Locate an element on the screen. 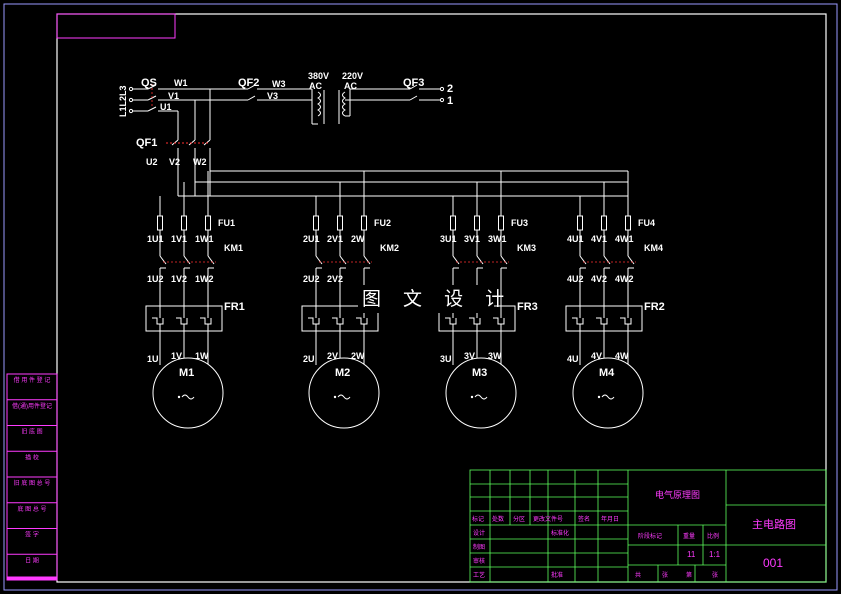 The height and width of the screenshot is (594, 841). v380-label: 380V is located at coordinates (318, 76).